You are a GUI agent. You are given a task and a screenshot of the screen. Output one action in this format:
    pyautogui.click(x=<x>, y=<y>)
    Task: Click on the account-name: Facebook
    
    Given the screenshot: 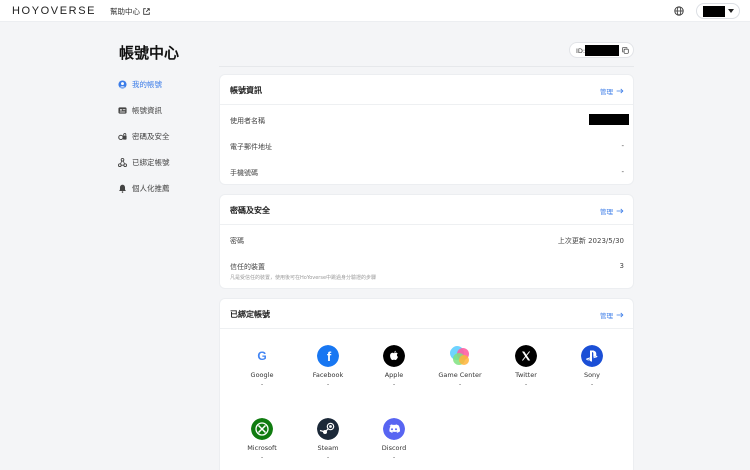 What is the action you would take?
    pyautogui.click(x=328, y=375)
    